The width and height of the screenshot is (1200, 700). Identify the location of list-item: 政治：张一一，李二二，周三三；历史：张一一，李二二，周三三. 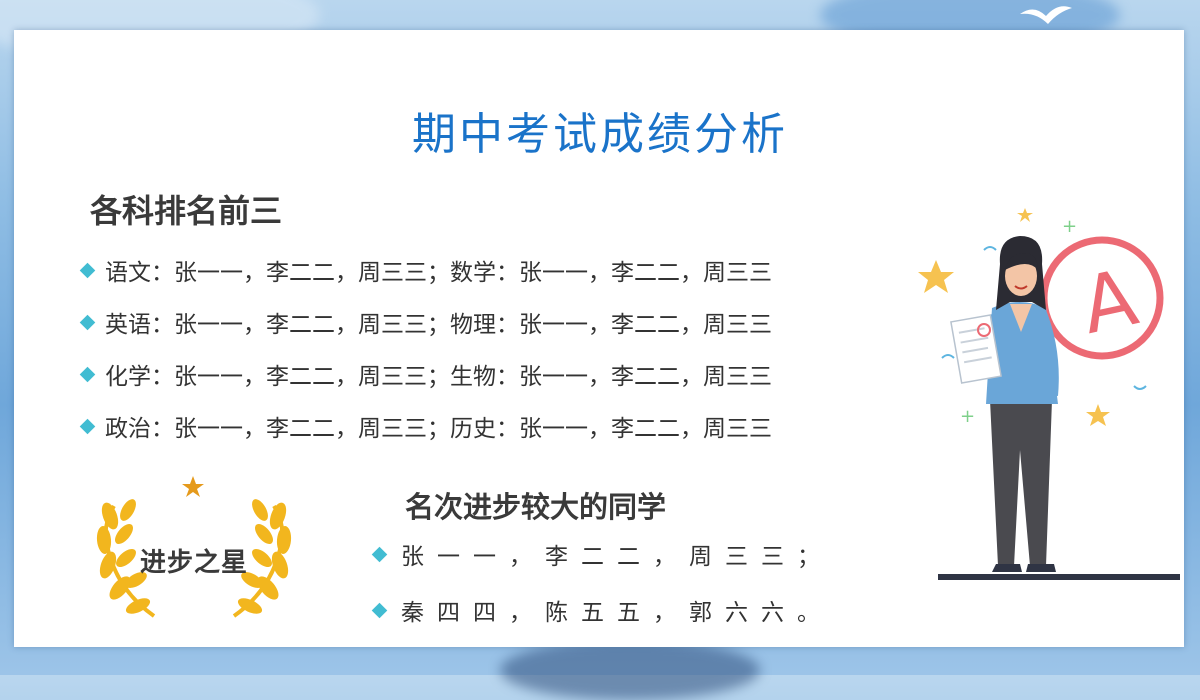
(424, 426).